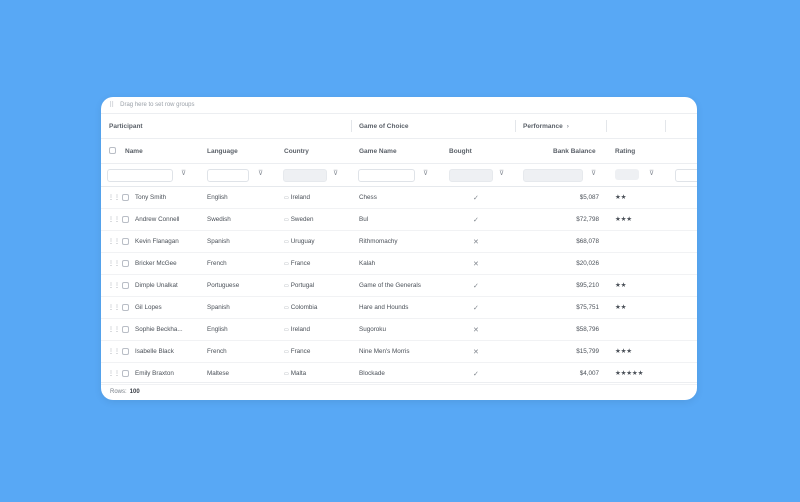  What do you see at coordinates (553, 175) in the screenshot?
I see `filter-input-bank-balance` at bounding box center [553, 175].